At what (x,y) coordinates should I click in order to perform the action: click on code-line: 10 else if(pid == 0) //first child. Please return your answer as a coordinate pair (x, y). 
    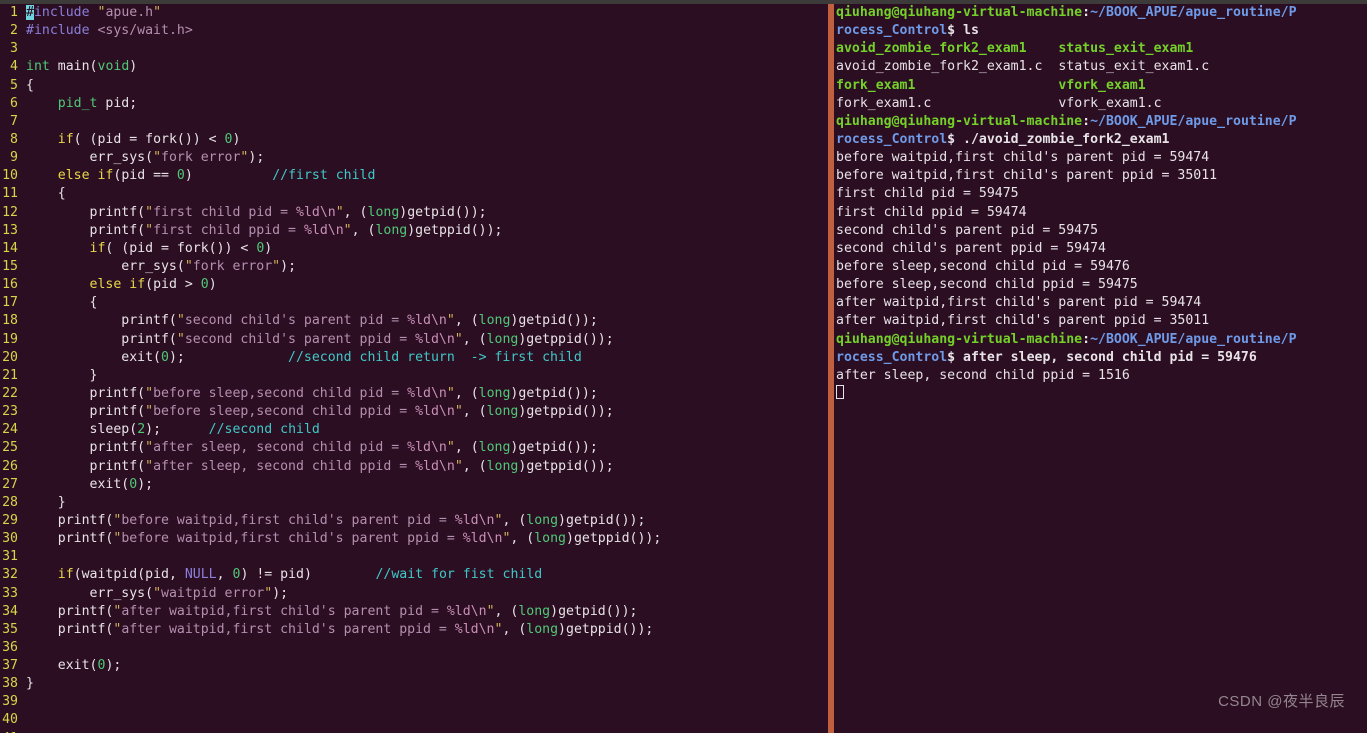
    Looking at the image, I should click on (414, 176).